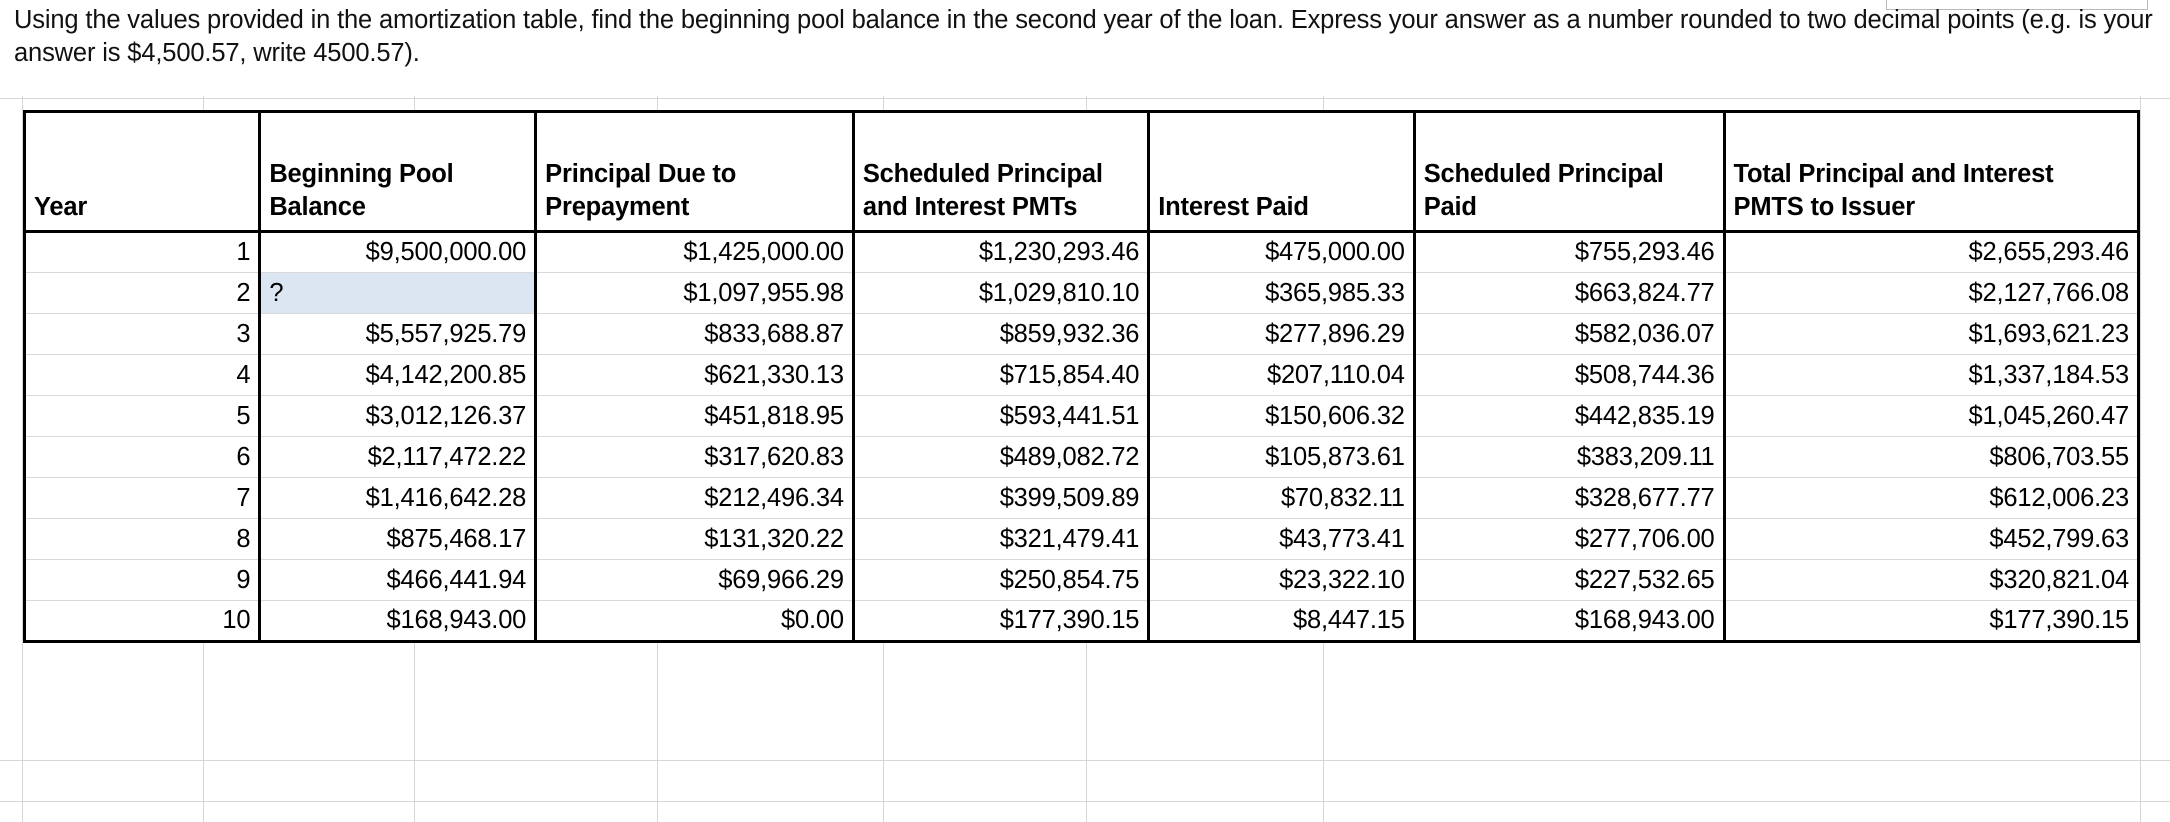  Describe the element at coordinates (694, 375) in the screenshot. I see `cell-principal-due-to-prepayment: $621,330.13` at that location.